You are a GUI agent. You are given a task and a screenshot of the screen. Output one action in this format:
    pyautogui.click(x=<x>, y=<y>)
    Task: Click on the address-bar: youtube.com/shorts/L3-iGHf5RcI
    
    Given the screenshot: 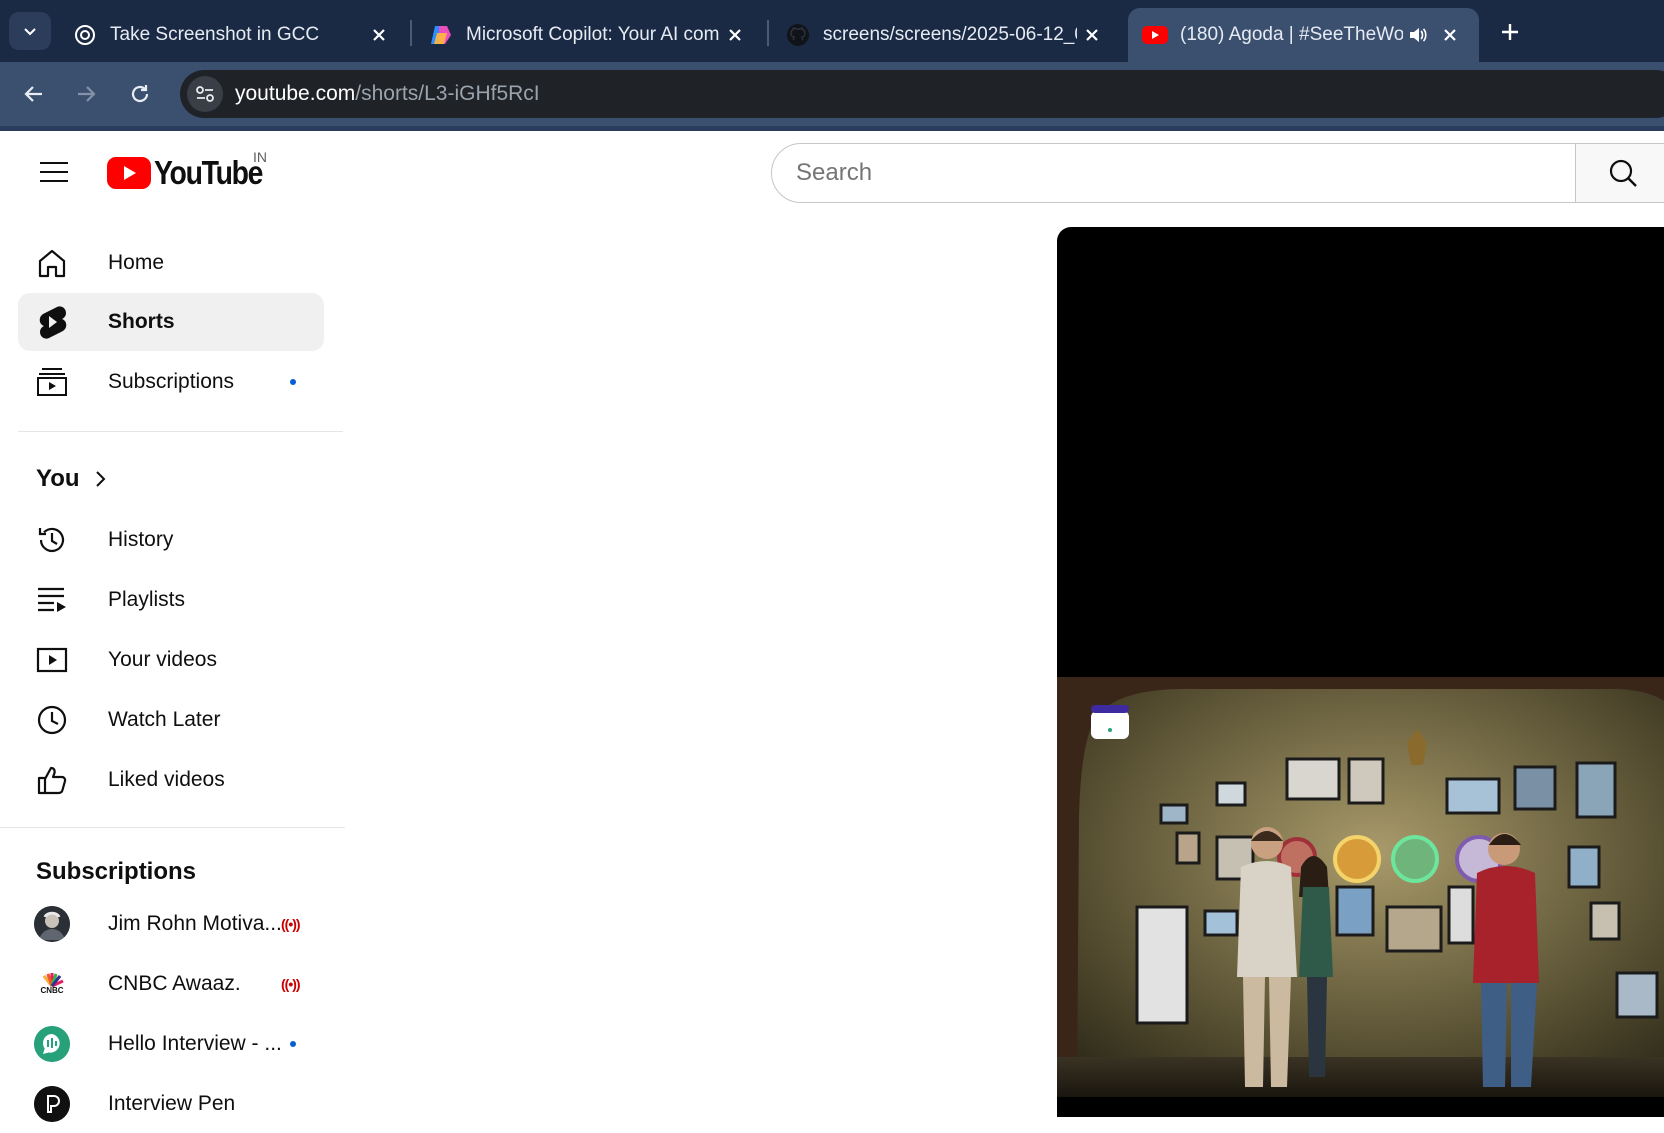 What is the action you would take?
    pyautogui.click(x=922, y=94)
    